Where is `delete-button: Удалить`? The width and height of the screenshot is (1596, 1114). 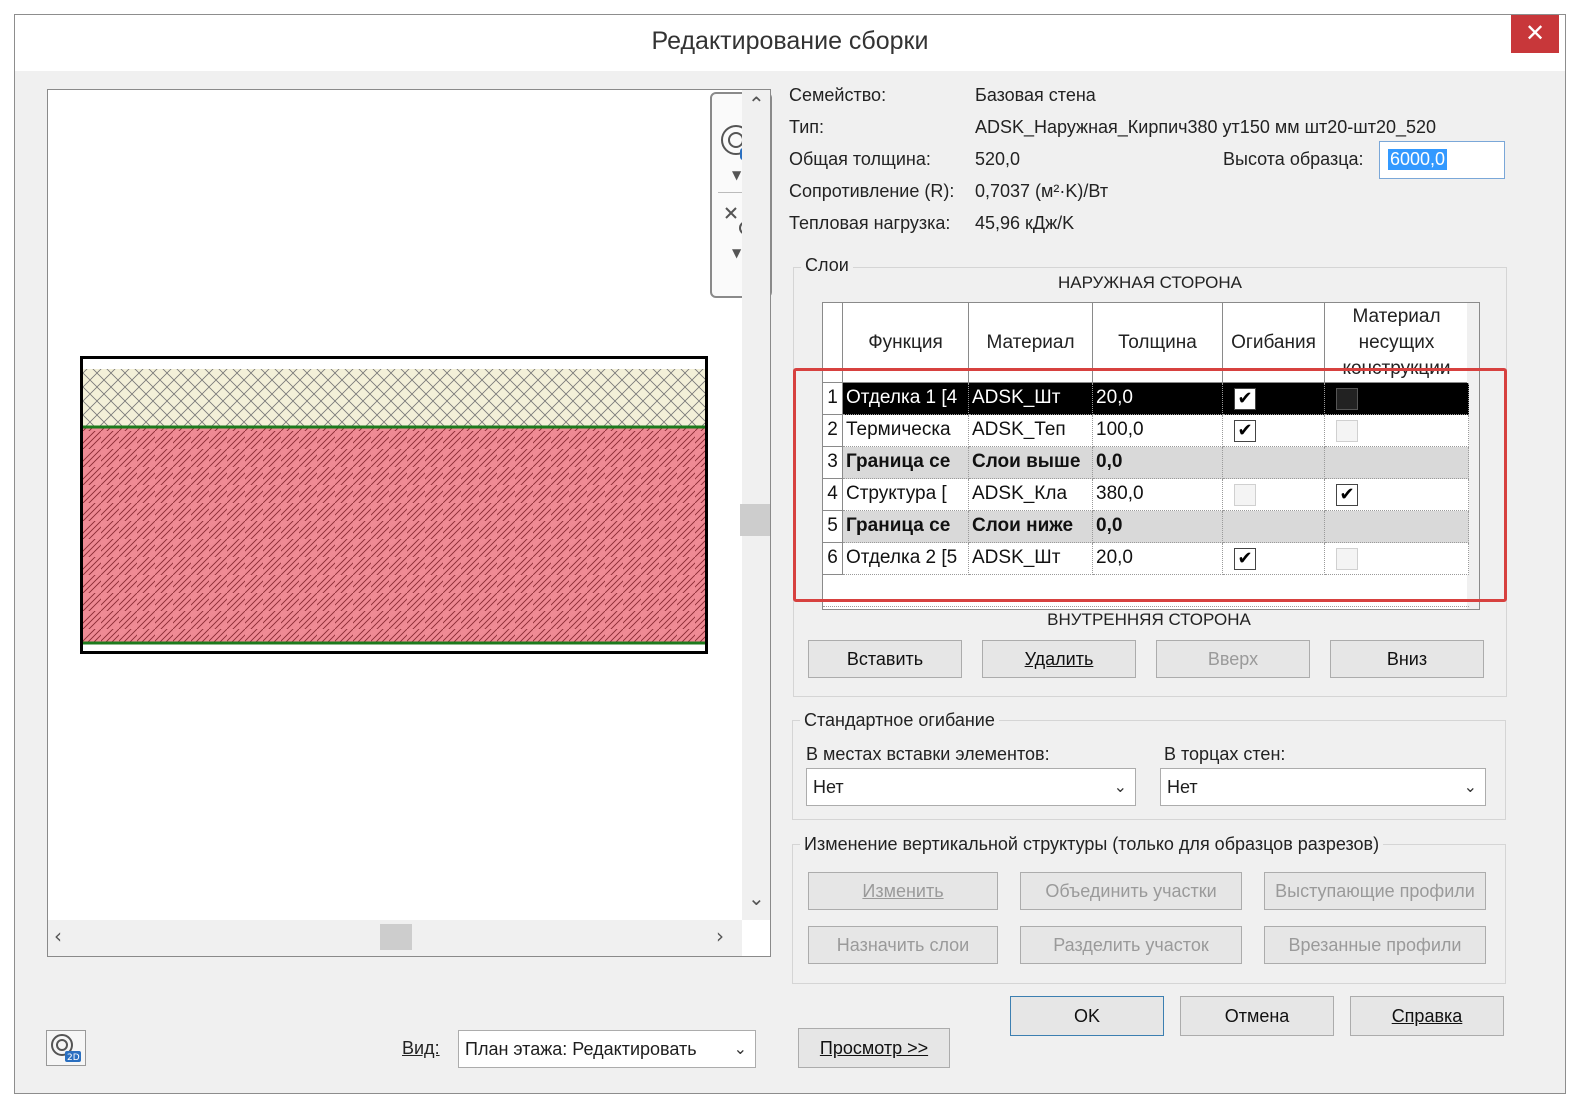
delete-button: Удалить is located at coordinates (1059, 659).